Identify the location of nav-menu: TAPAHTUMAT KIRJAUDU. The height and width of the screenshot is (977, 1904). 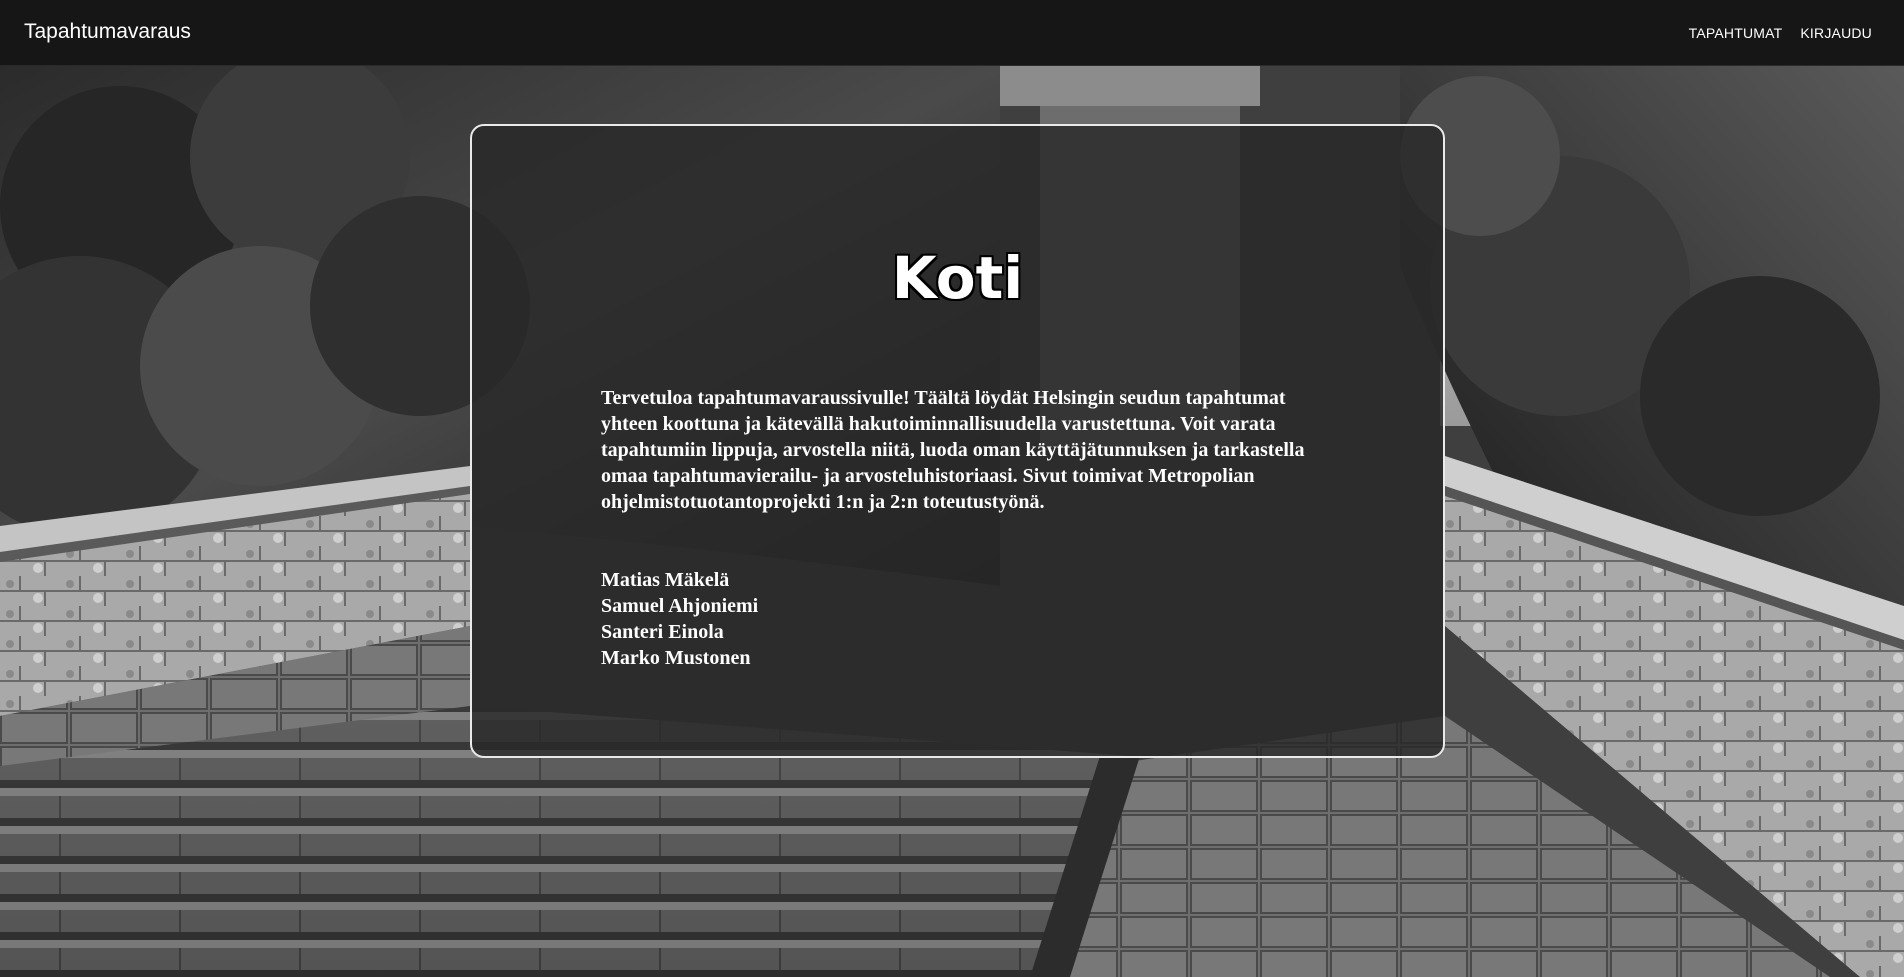
(1780, 33).